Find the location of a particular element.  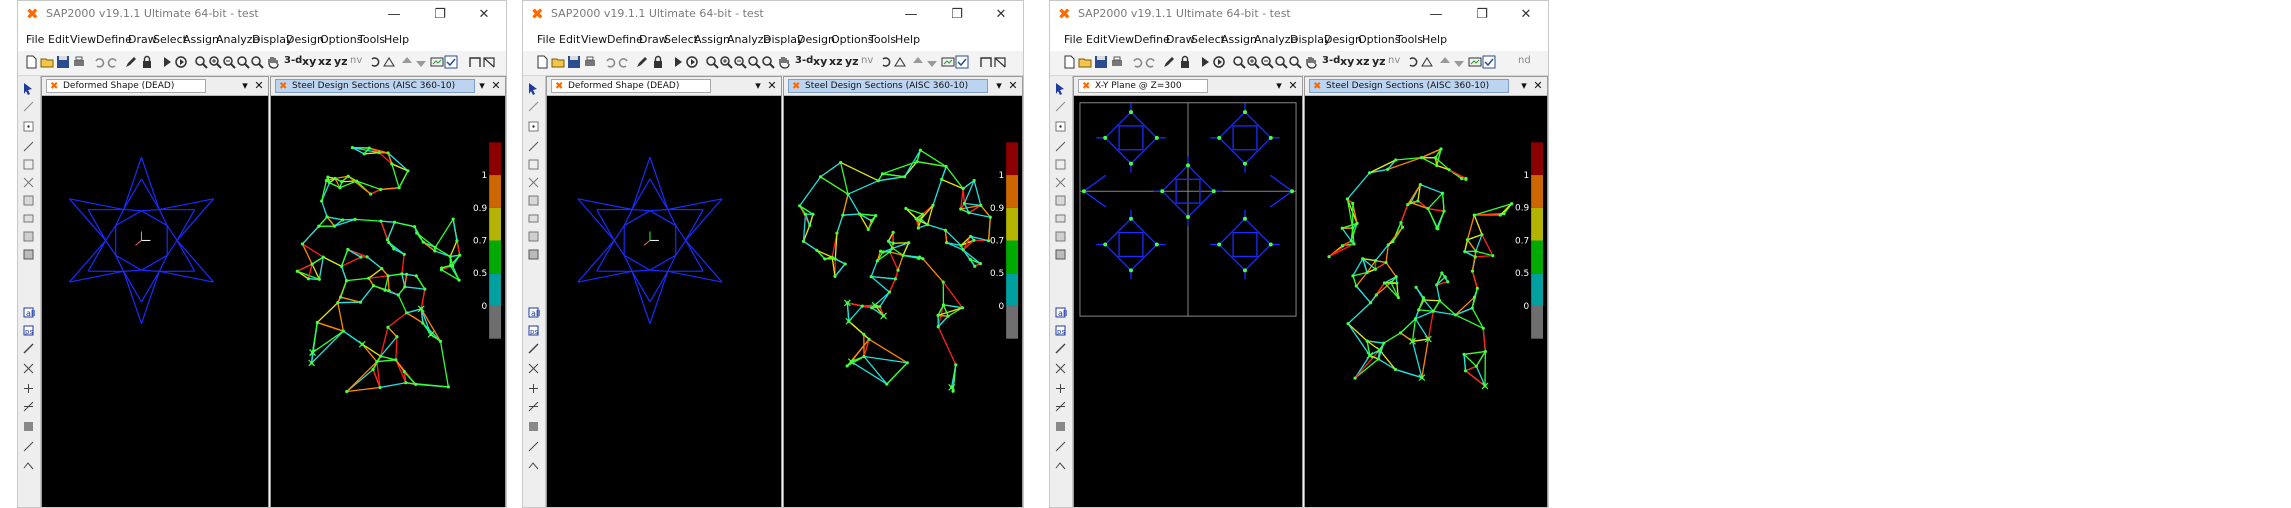

draw-brace-icon is located at coordinates (28, 182).